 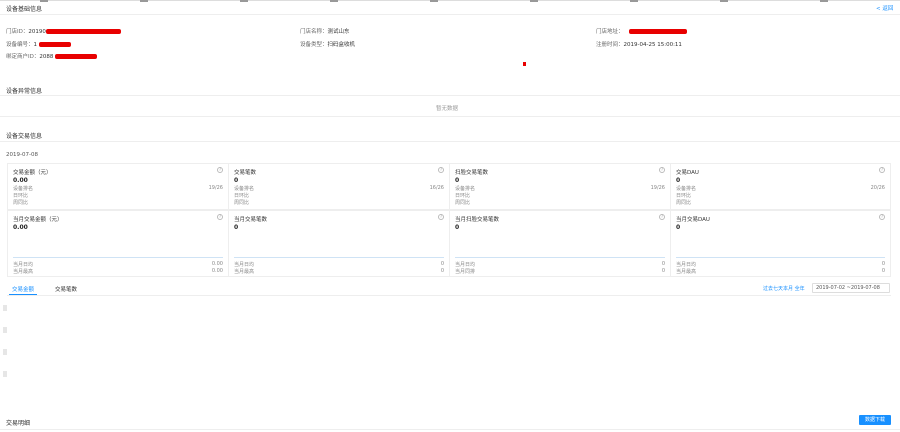 I want to click on top-border, so click(x=450, y=0).